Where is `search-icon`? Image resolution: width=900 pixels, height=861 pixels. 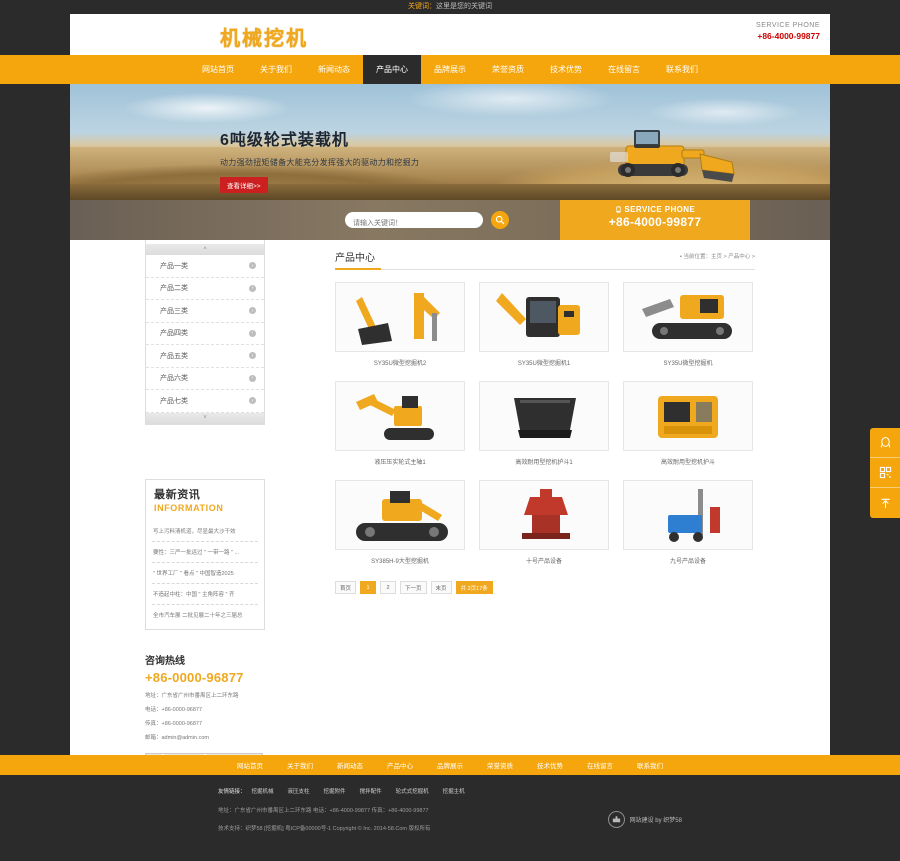
search-icon is located at coordinates (500, 220).